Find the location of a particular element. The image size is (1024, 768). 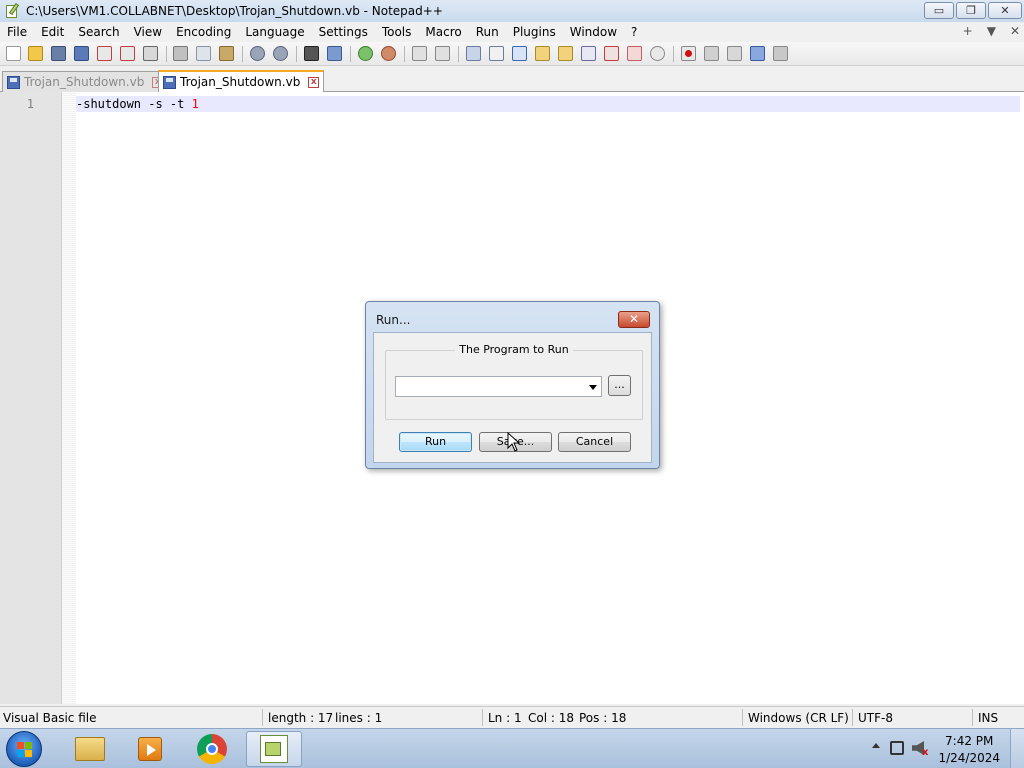

taskbar-media-player is located at coordinates (150, 749).